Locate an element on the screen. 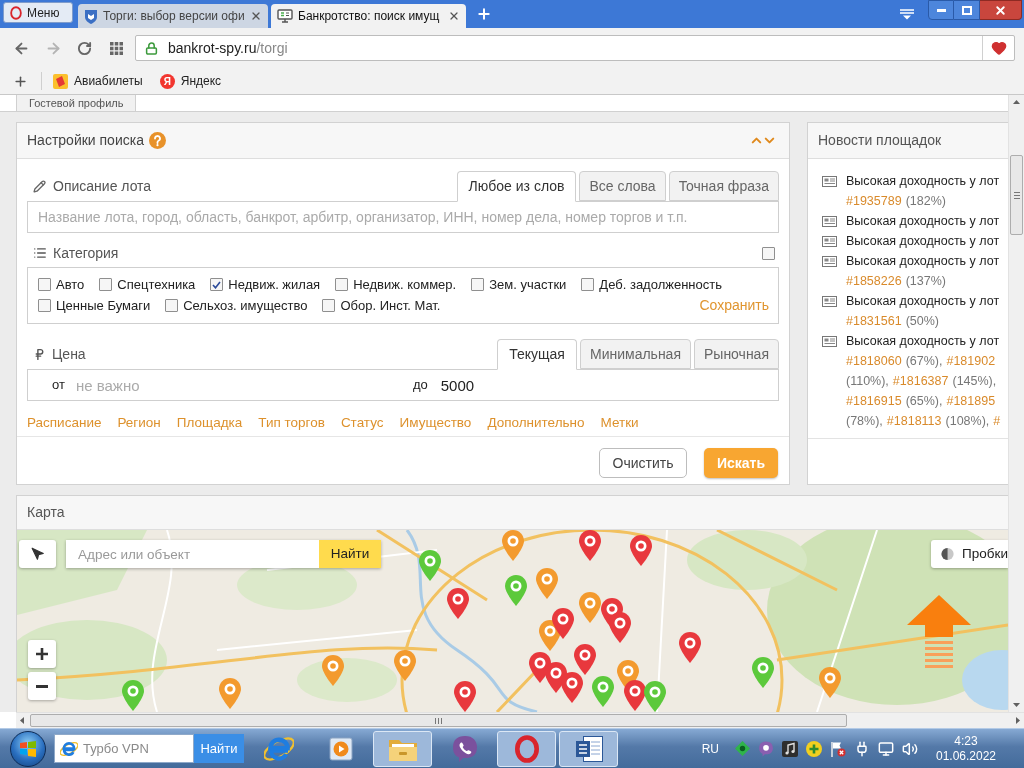 This screenshot has width=1024, height=768. clock-date: 01.06.2022 is located at coordinates (966, 756).